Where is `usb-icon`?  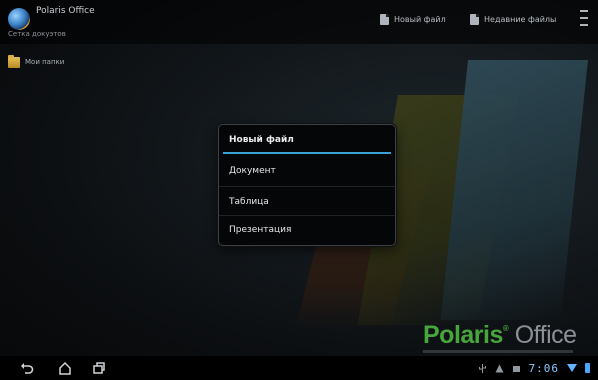 usb-icon is located at coordinates (482, 368).